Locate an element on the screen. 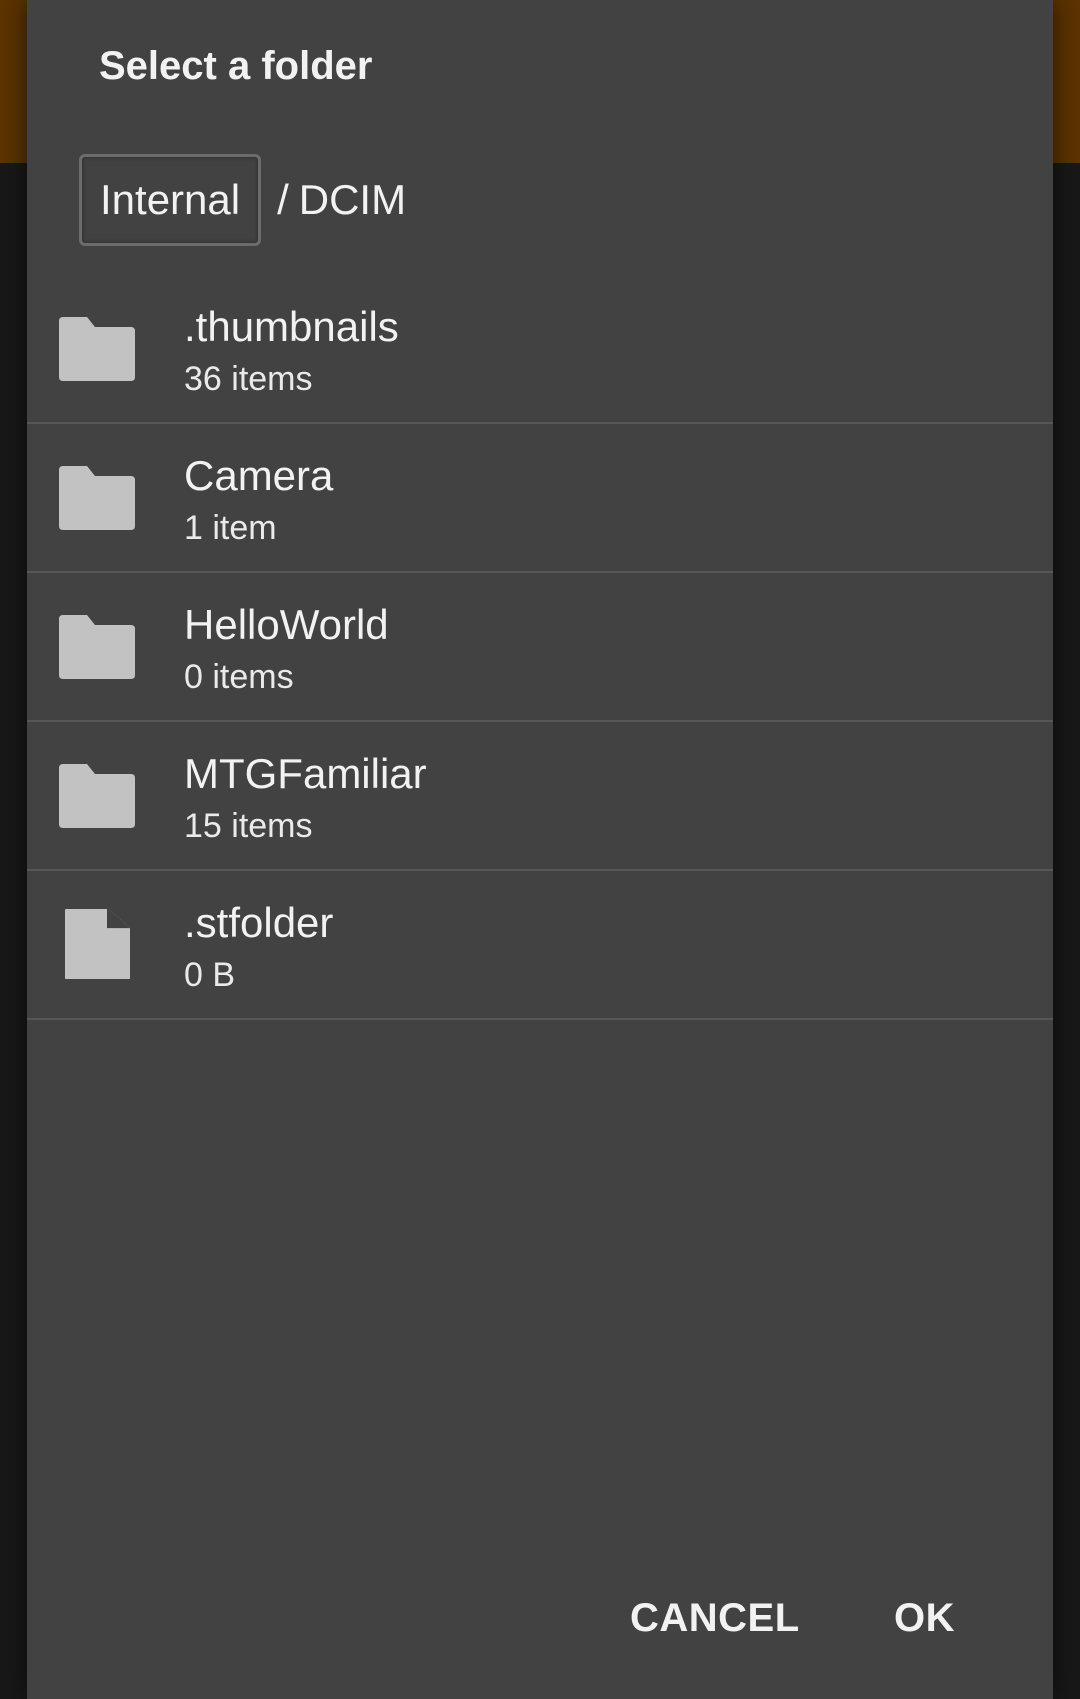 This screenshot has width=1080, height=1699. list-item-camera: Camera 1 item is located at coordinates (540, 498).